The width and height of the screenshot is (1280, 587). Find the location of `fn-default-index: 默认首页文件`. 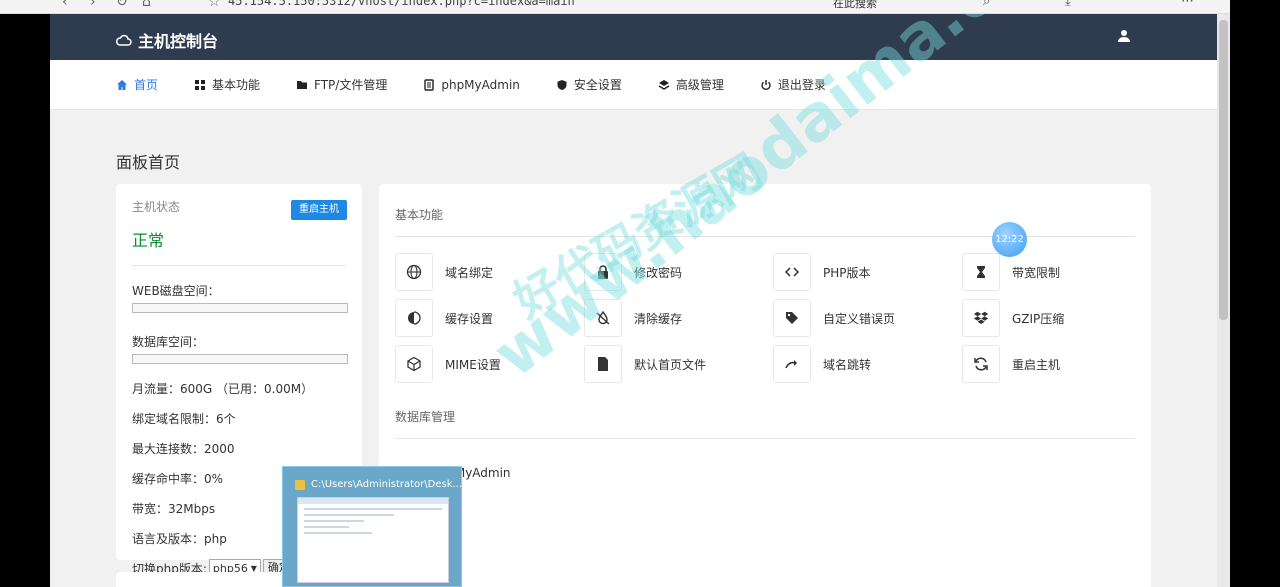

fn-default-index: 默认首页文件 is located at coordinates (678, 364).